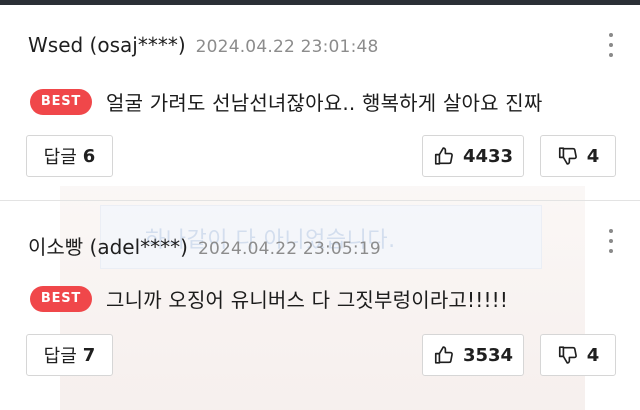 Image resolution: width=640 pixels, height=410 pixels. Describe the element at coordinates (108, 245) in the screenshot. I see `comment-author: 이소빵 (adel****)` at that location.